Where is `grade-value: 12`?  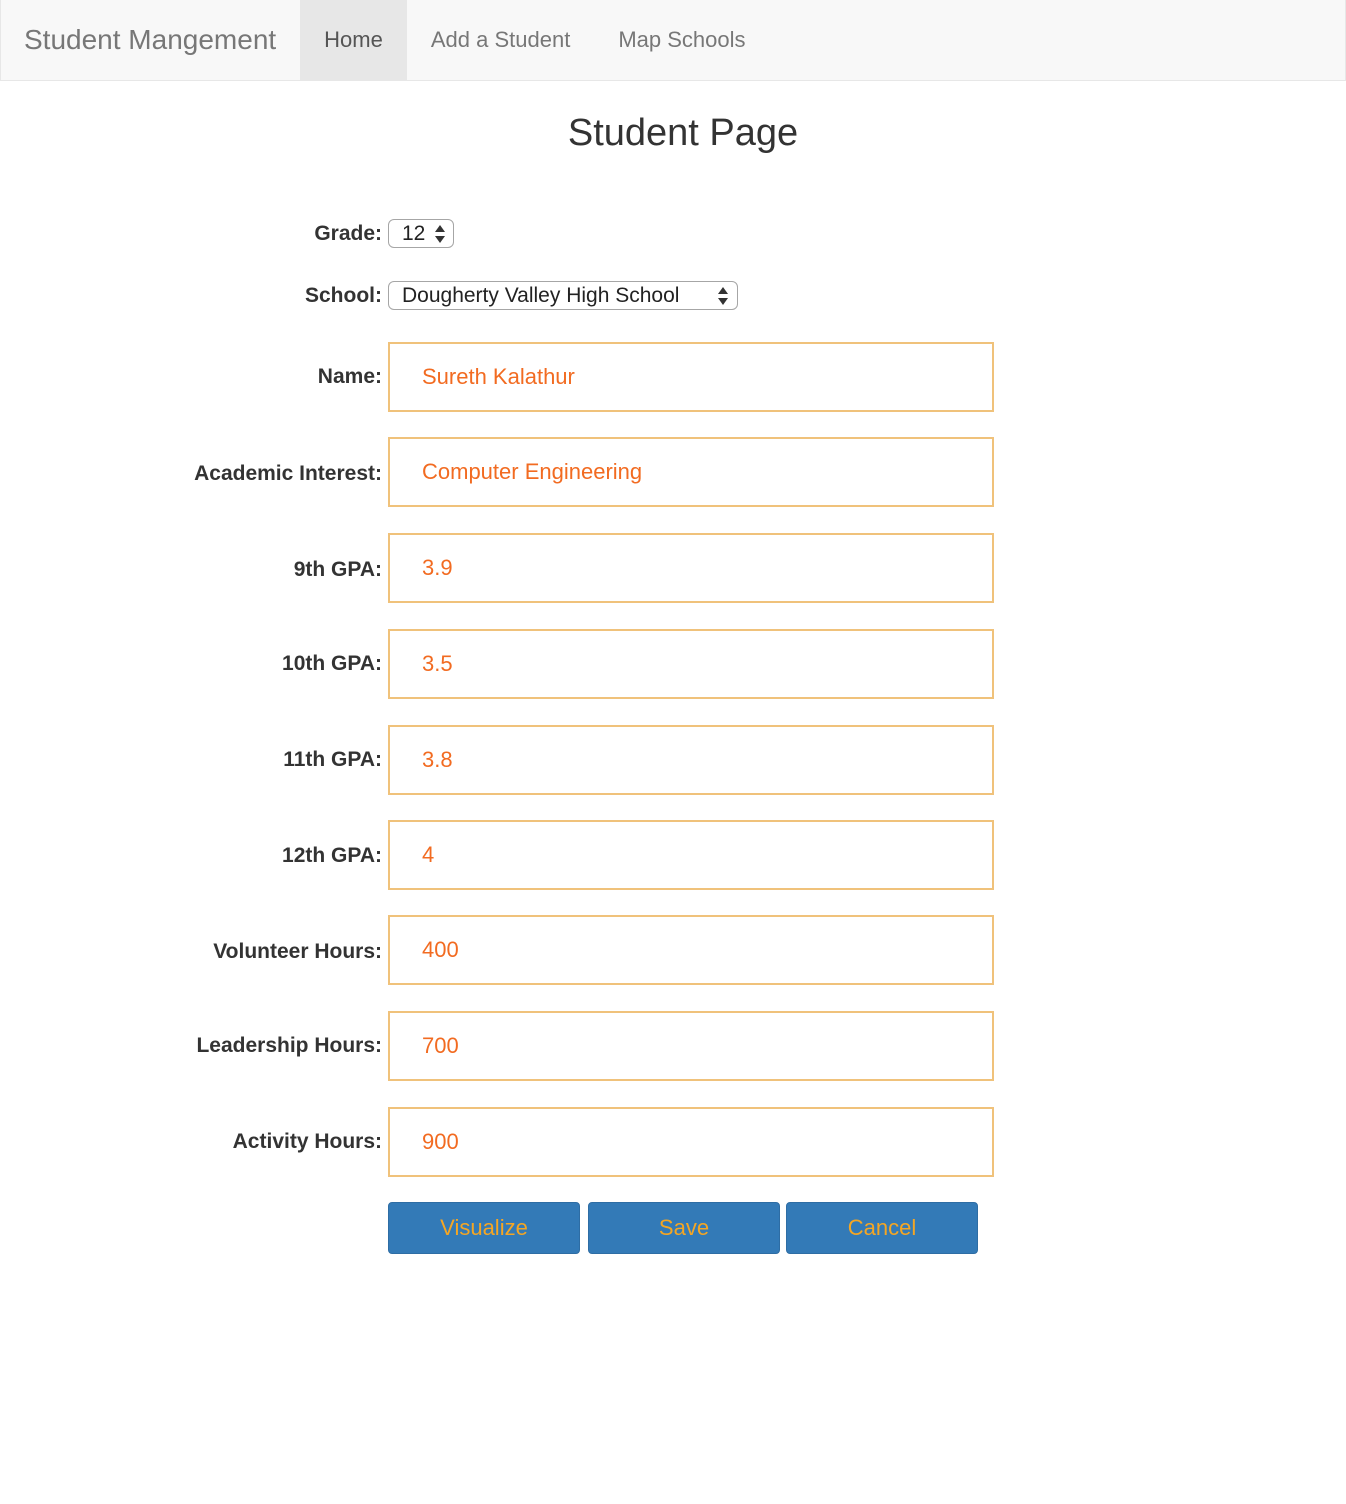 grade-value: 12 is located at coordinates (414, 233).